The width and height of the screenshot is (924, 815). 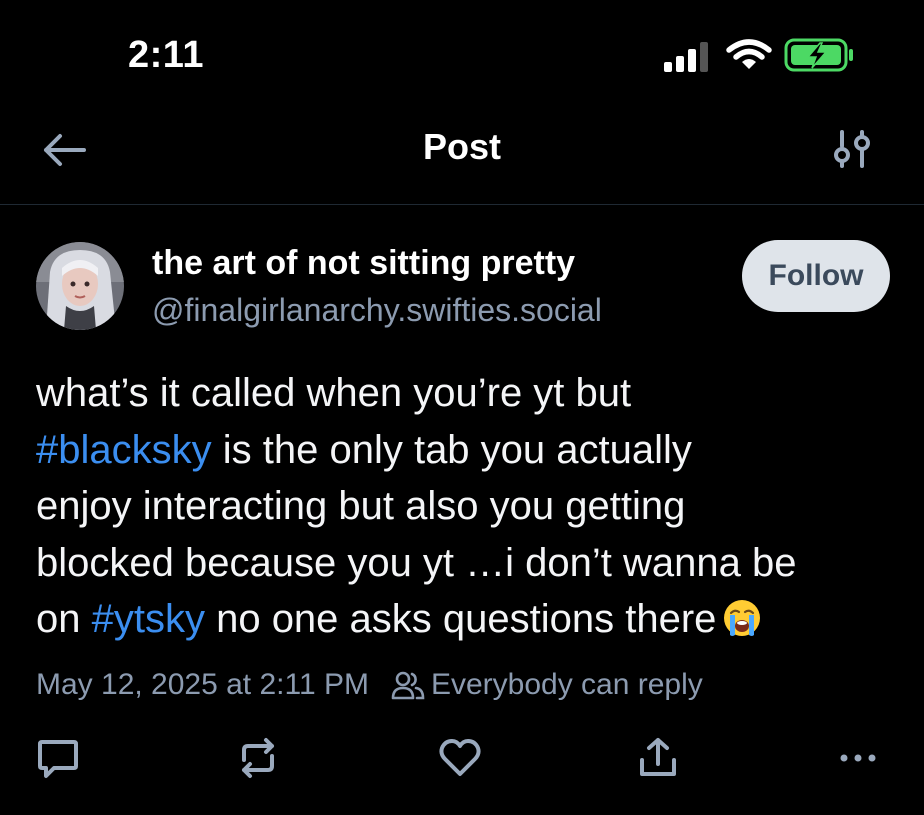 What do you see at coordinates (462, 55) in the screenshot?
I see `status-bar: 2:11` at bounding box center [462, 55].